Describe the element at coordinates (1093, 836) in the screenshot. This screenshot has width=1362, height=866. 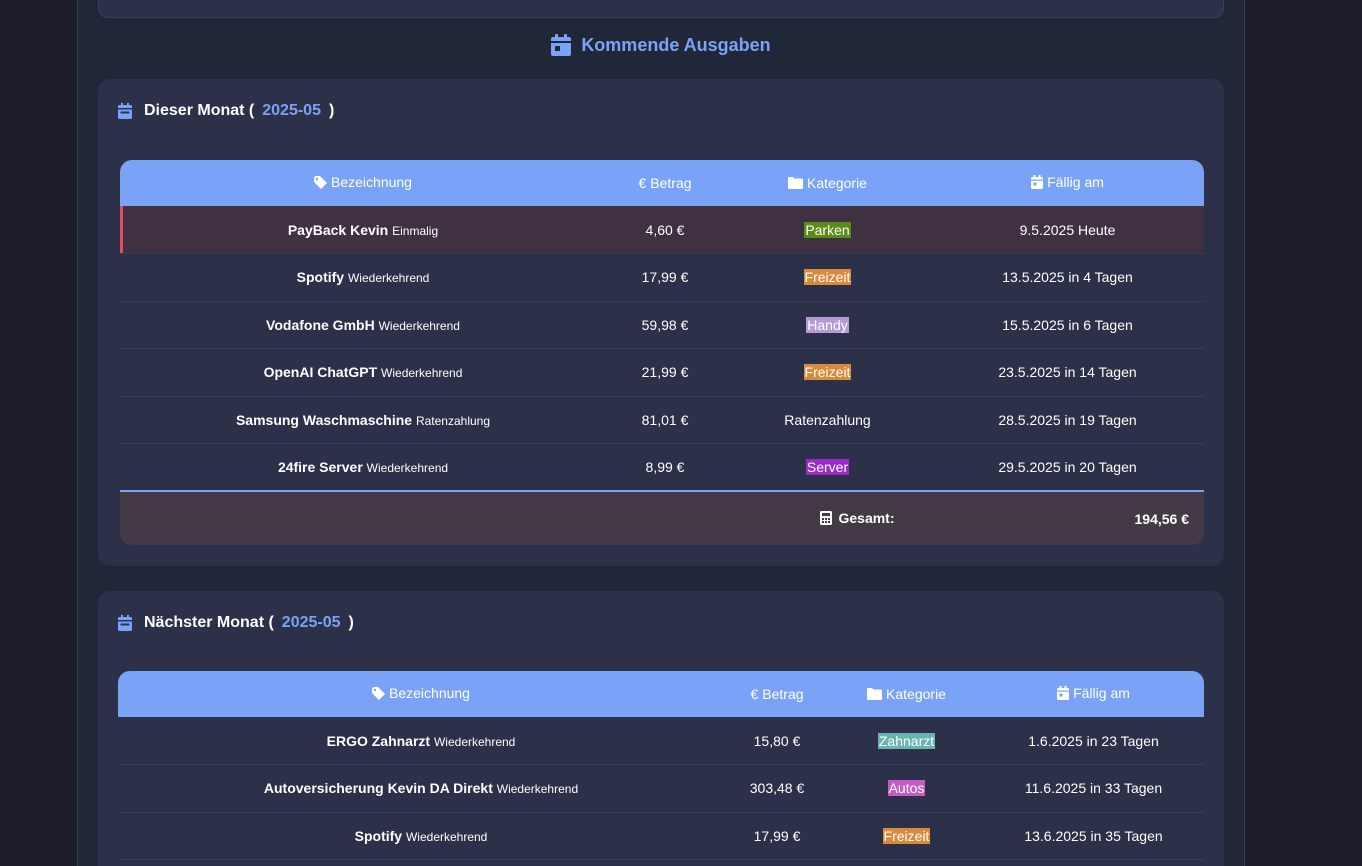
I see `expense-due: 13.6.2025 in 35 Tagen` at that location.